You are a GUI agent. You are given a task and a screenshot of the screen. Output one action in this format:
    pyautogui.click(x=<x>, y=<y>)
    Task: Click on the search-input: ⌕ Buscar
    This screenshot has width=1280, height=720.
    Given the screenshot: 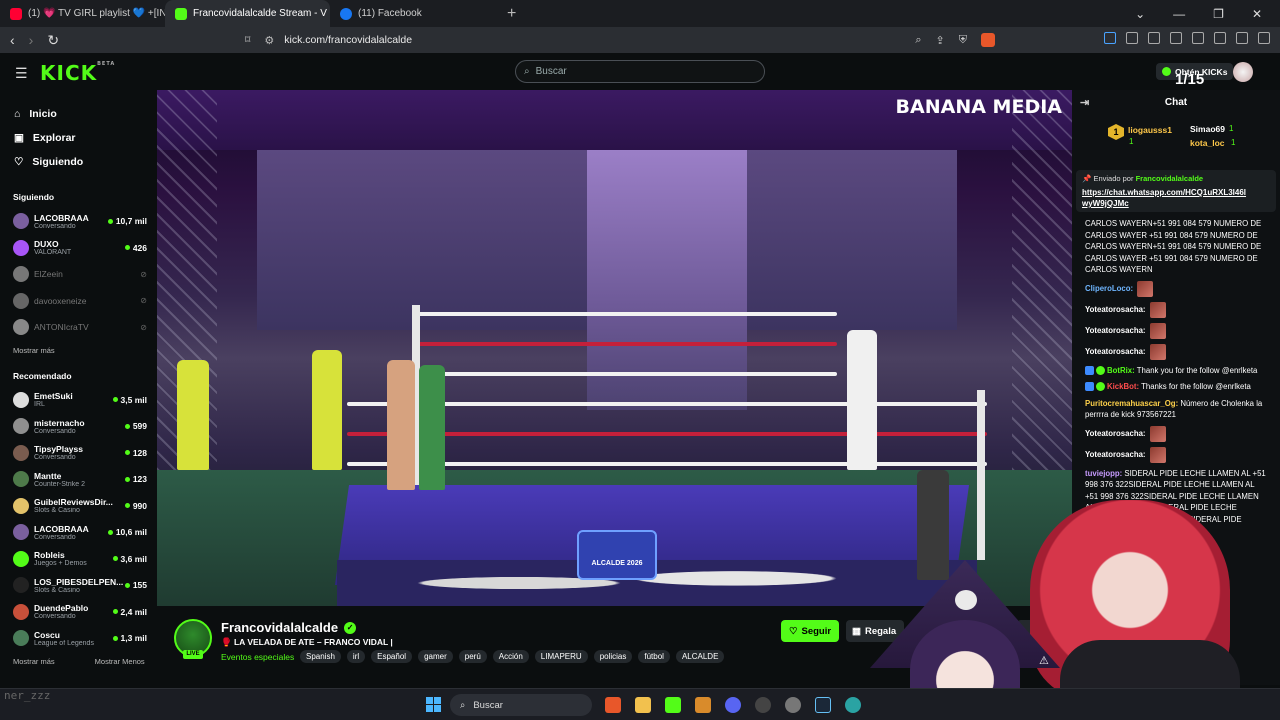 What is the action you would take?
    pyautogui.click(x=640, y=71)
    